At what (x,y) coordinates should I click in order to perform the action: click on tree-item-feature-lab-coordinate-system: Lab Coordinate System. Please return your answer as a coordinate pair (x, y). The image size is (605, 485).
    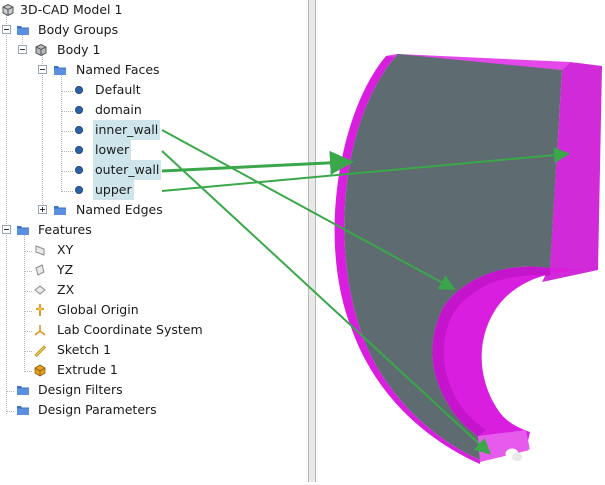
    Looking at the image, I should click on (150, 330).